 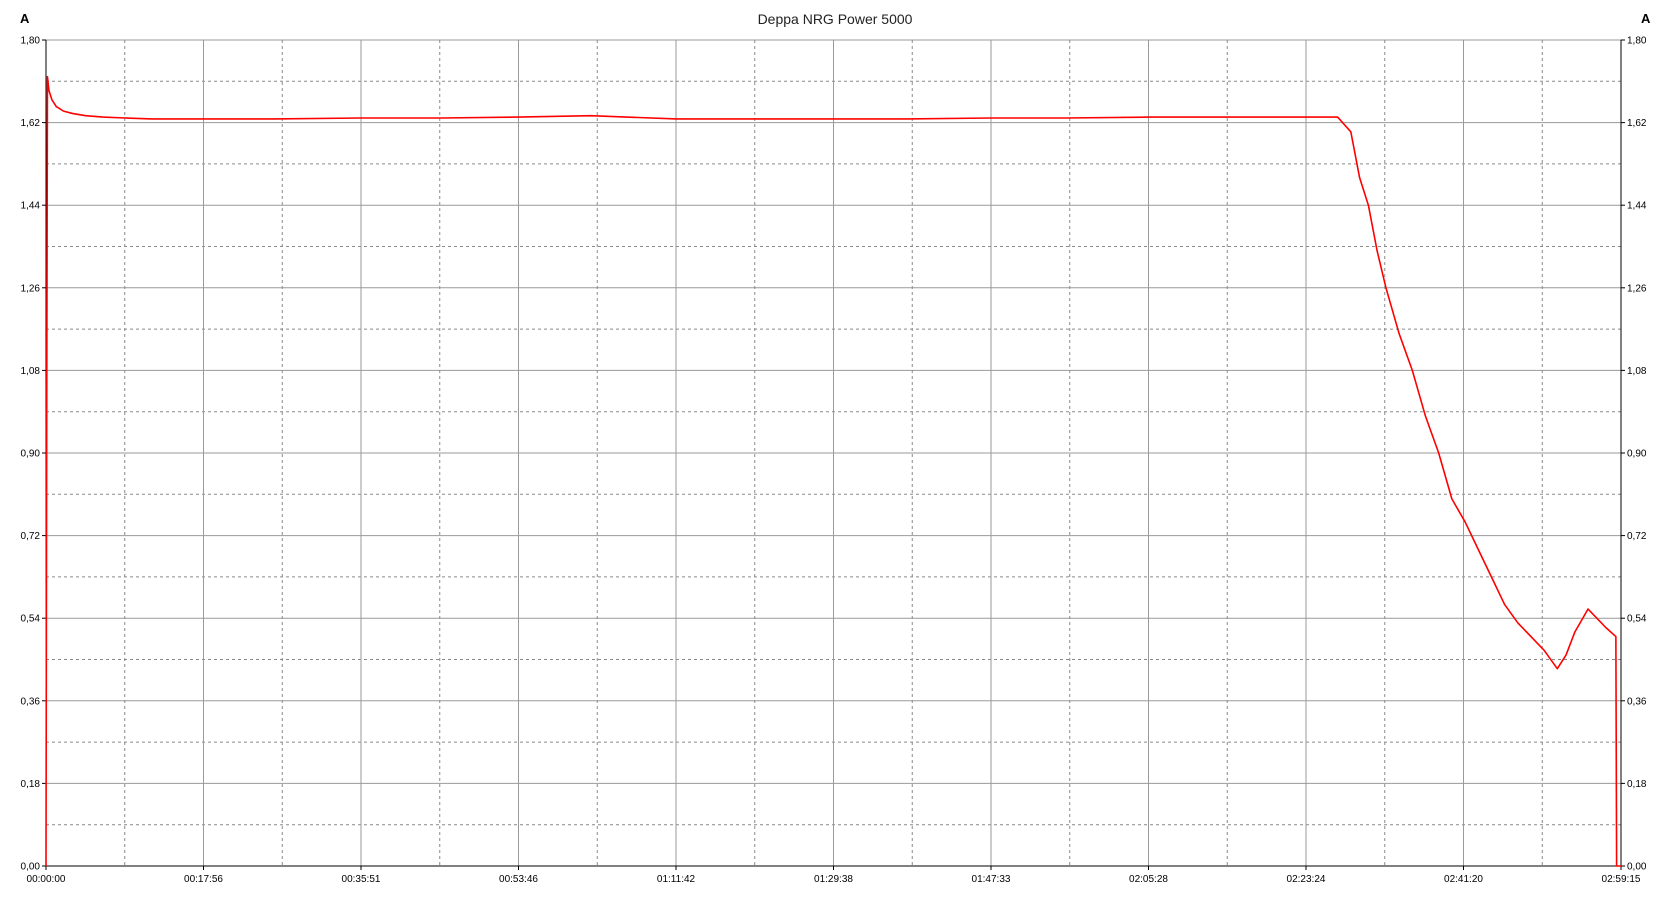 I want to click on y-tick-label-right: 0,72, so click(x=1637, y=536).